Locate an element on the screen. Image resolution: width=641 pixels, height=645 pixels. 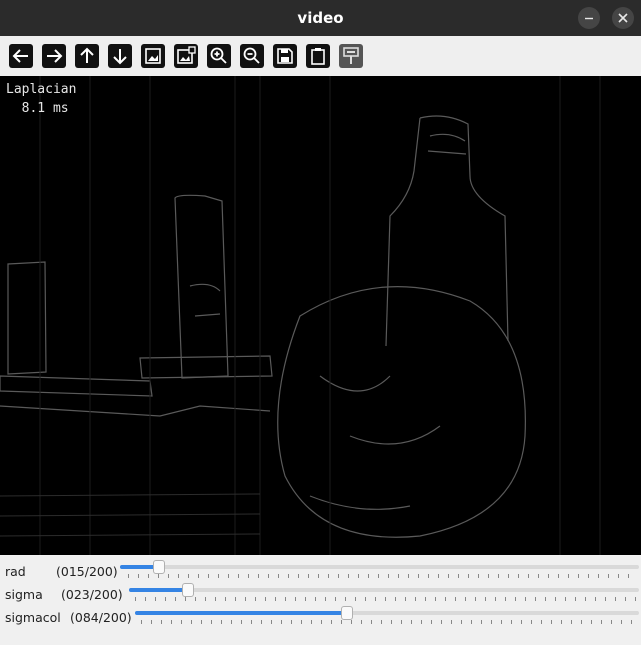
trackbar-sigmacol: sigmacol (084/200) is located at coordinates (320, 617).